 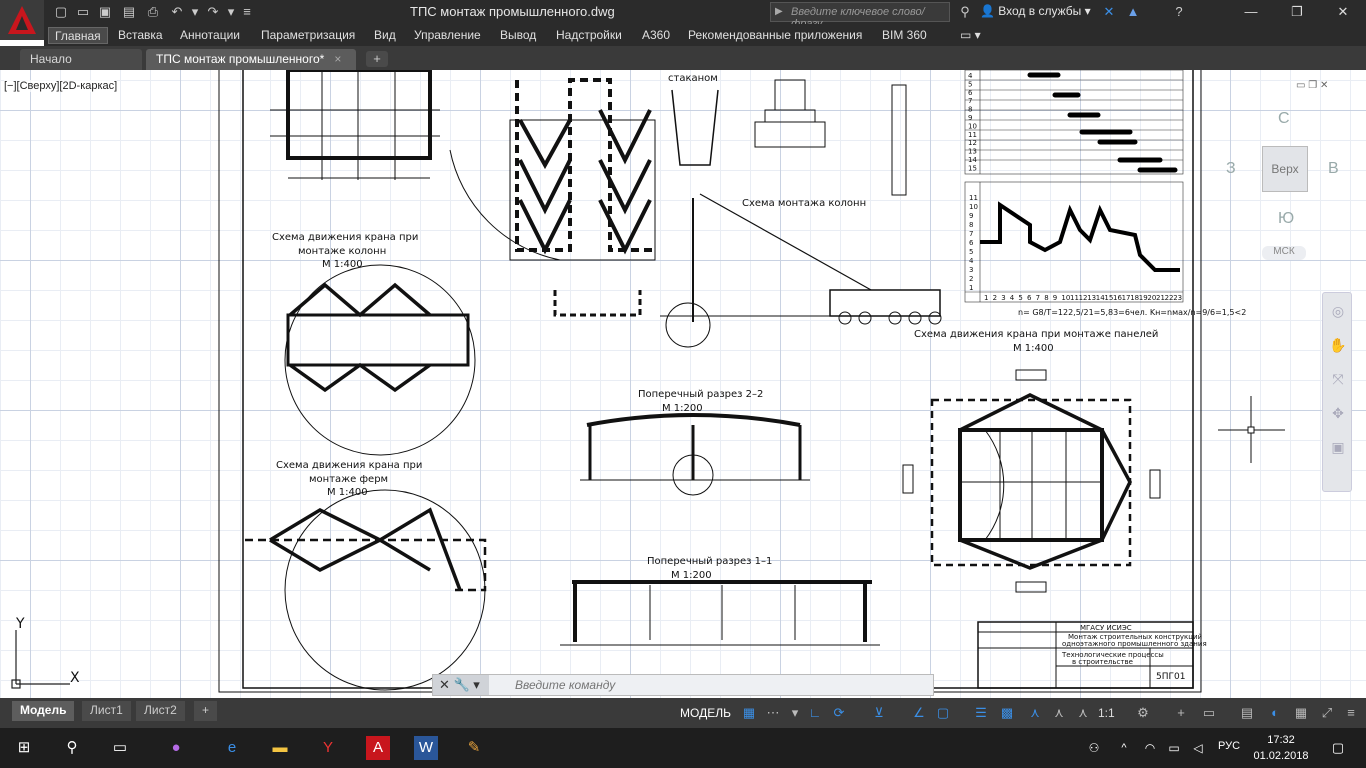 What do you see at coordinates (589, 35) in the screenshot?
I see `tab-addins: Надстройки` at bounding box center [589, 35].